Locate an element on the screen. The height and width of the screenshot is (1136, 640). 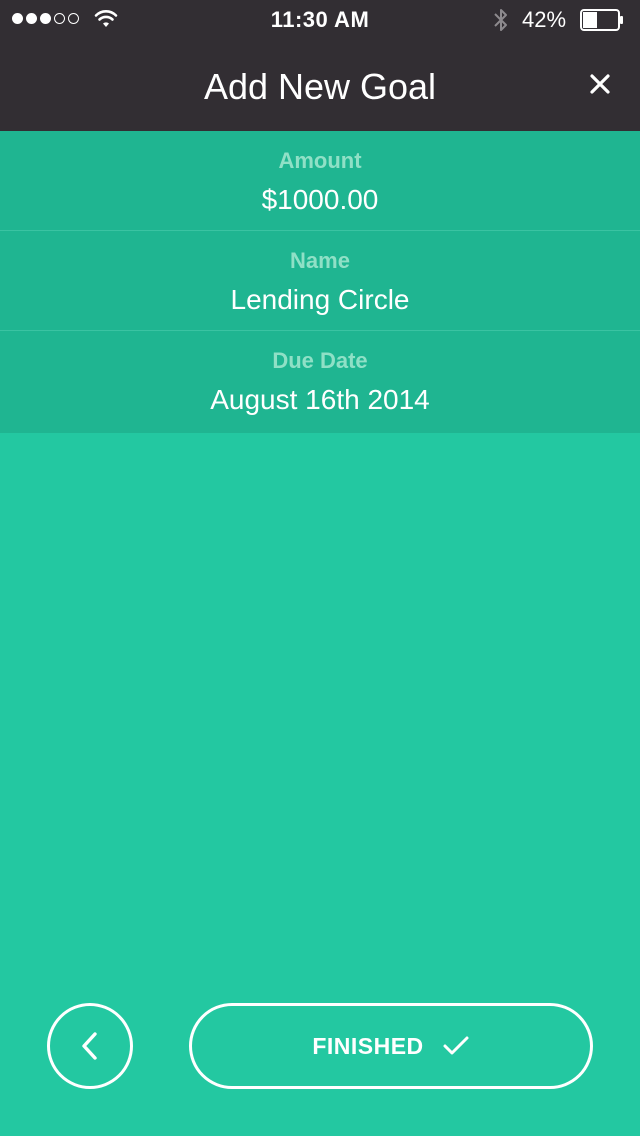
close-button is located at coordinates (600, 84).